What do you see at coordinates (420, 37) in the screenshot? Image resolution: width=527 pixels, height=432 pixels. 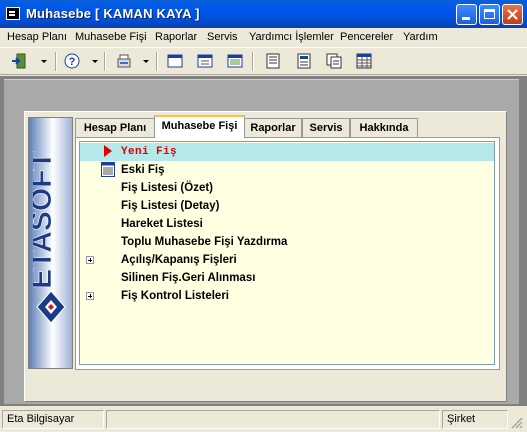 I see `menu-yardim: Yardım` at bounding box center [420, 37].